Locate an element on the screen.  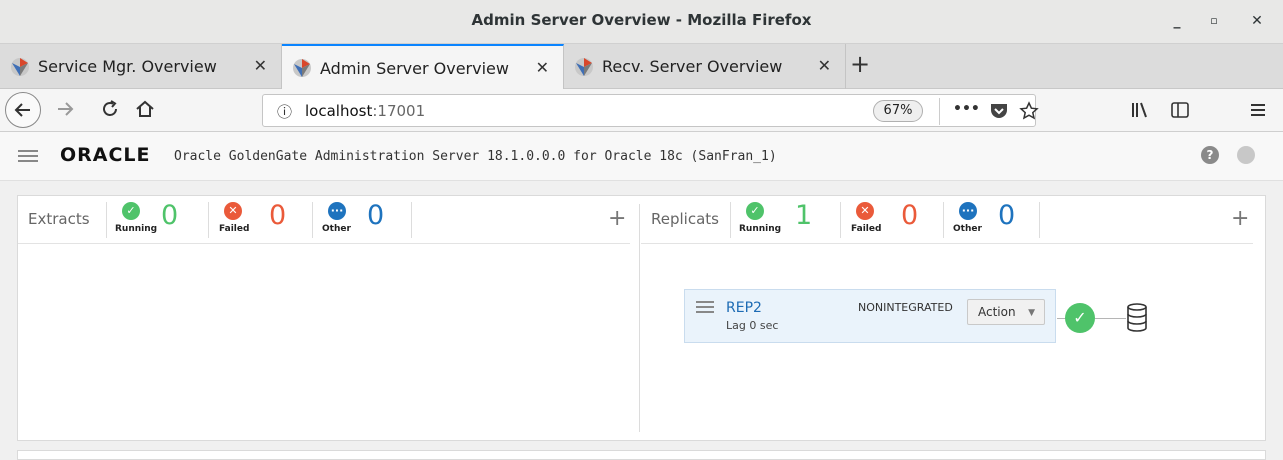
back-button is located at coordinates (23, 110).